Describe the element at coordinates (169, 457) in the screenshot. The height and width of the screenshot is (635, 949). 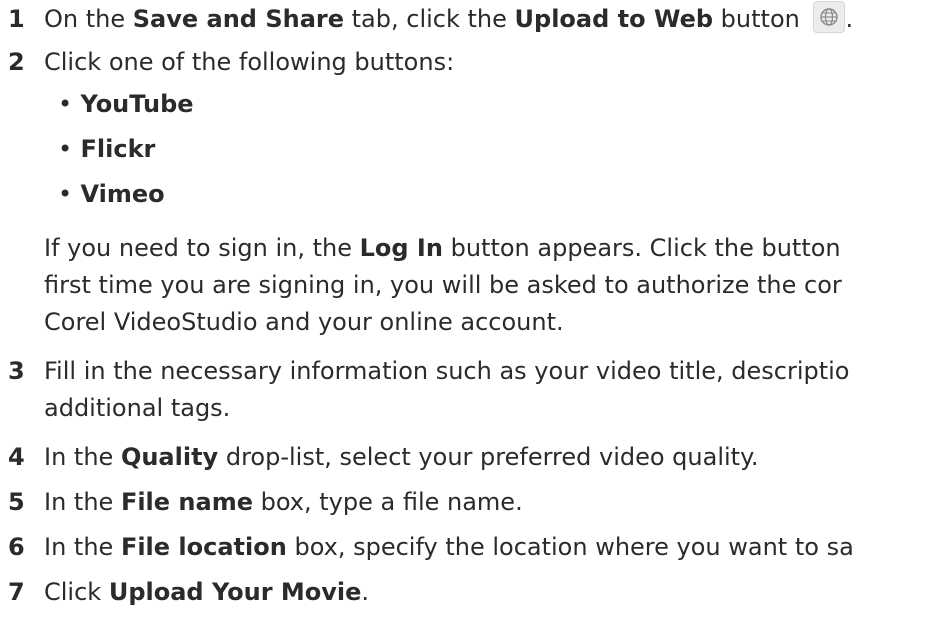
I see `quality-label: Quality` at that location.